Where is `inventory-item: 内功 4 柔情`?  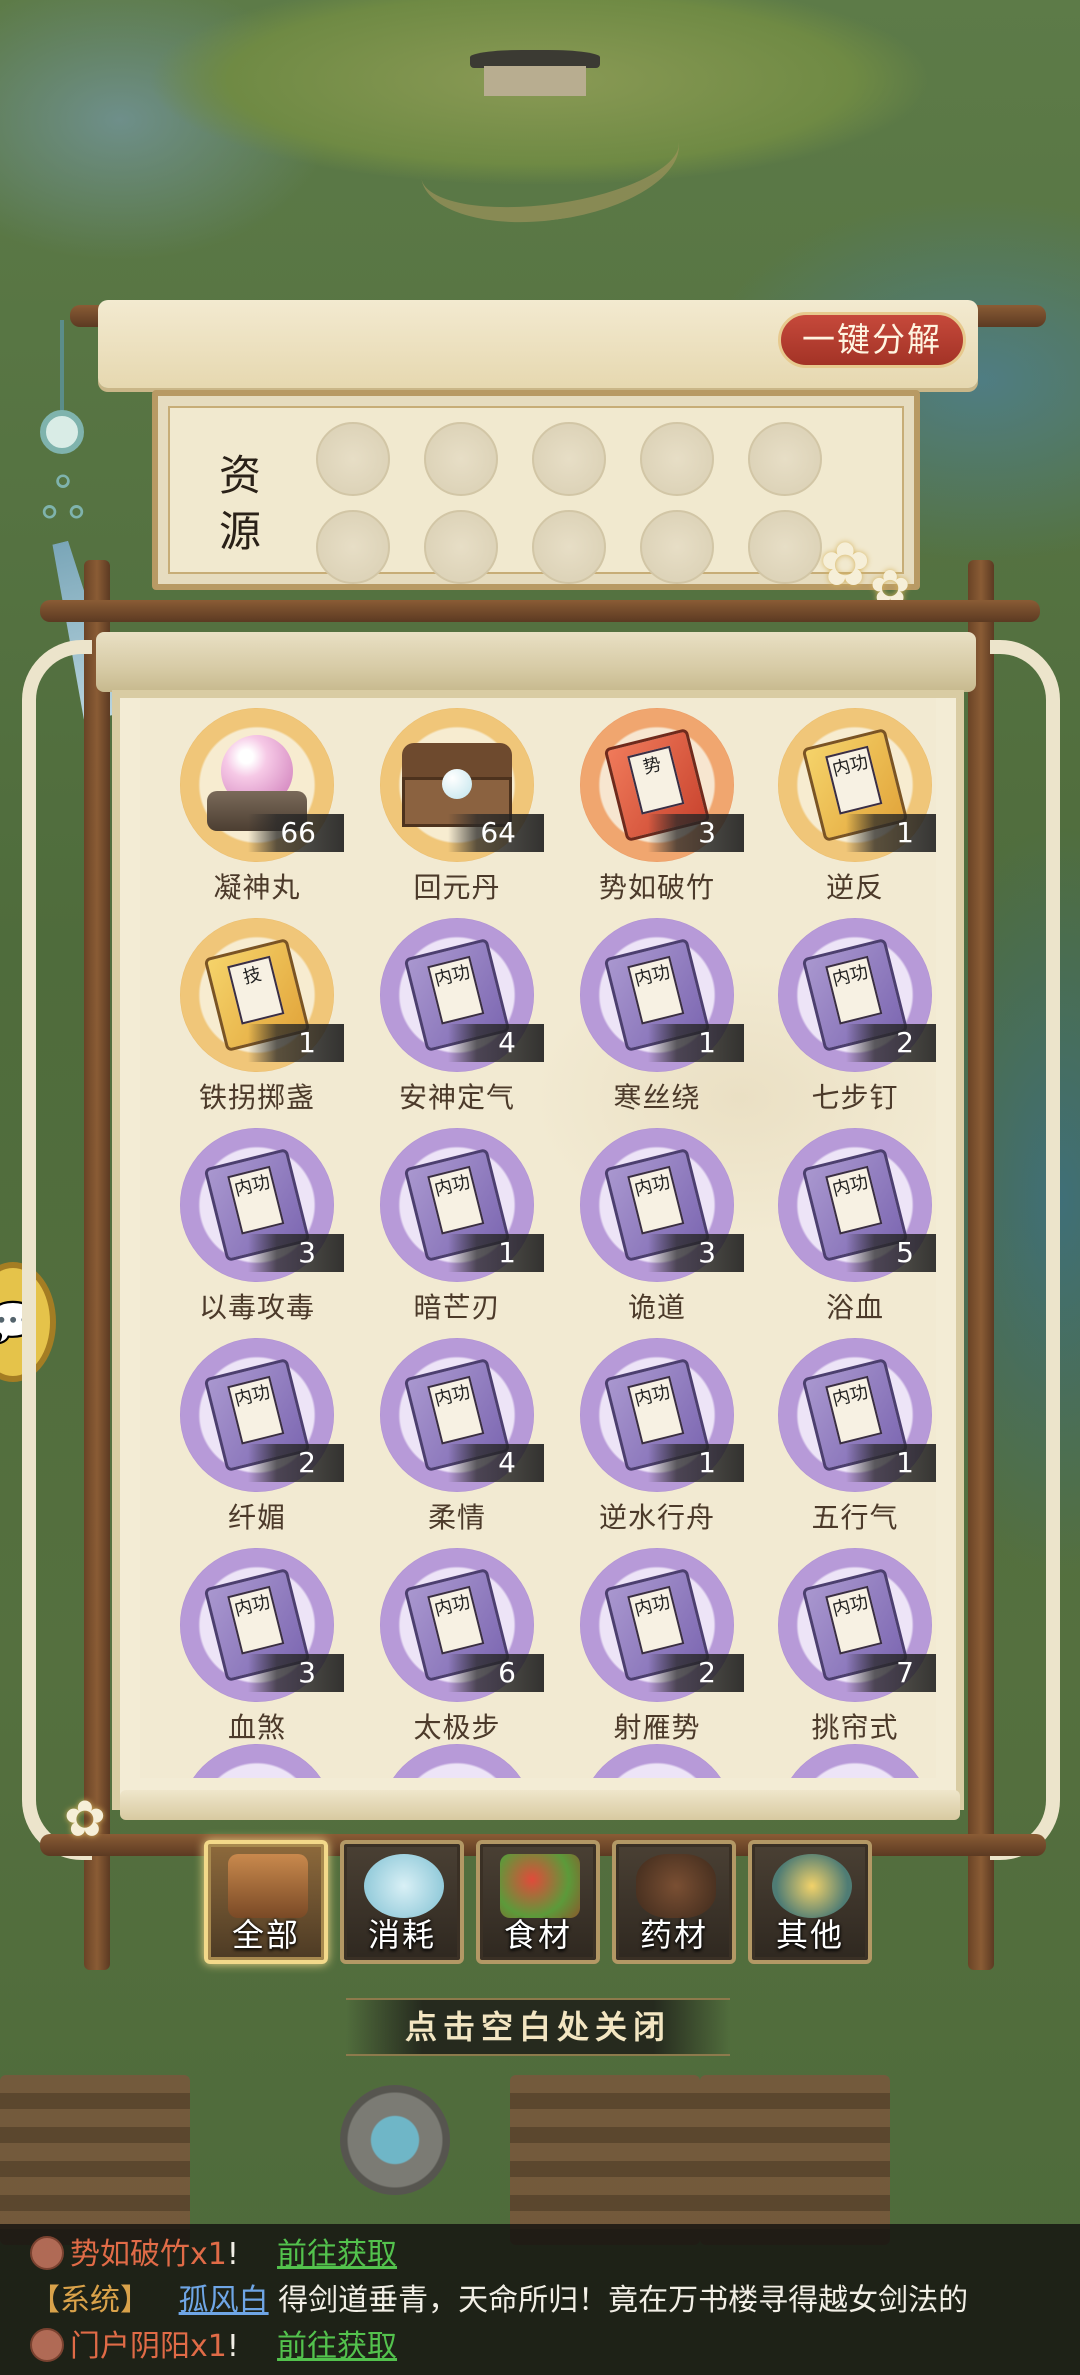 inventory-item: 内功 4 柔情 is located at coordinates (442, 1438).